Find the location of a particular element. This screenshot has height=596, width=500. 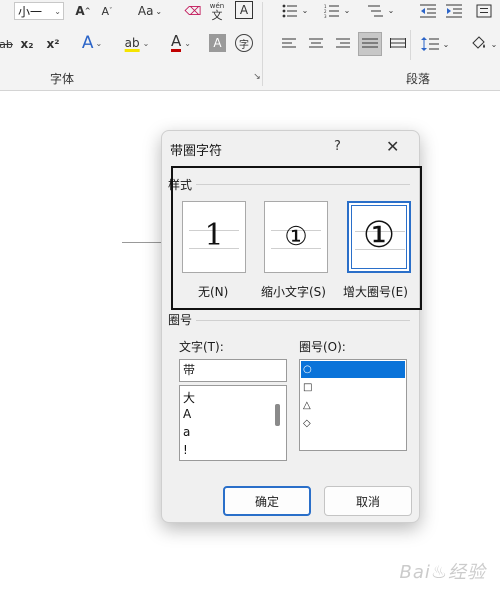

align-left-icon is located at coordinates (290, 44).